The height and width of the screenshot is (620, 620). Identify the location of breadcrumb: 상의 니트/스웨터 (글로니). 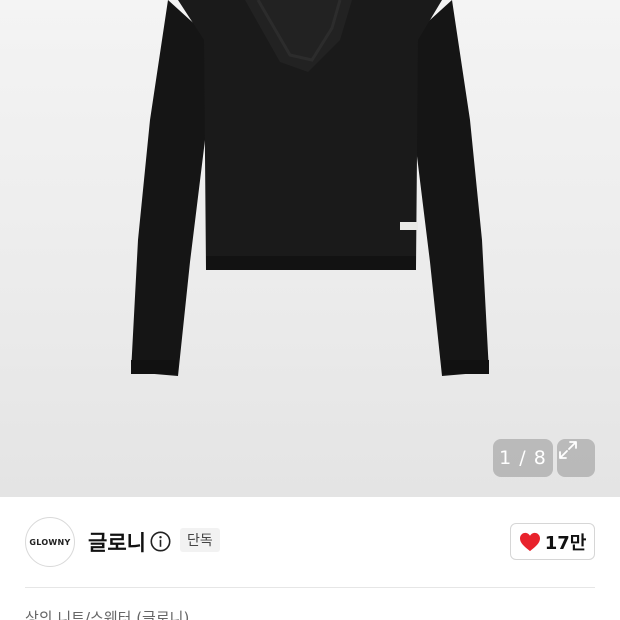
(107, 613).